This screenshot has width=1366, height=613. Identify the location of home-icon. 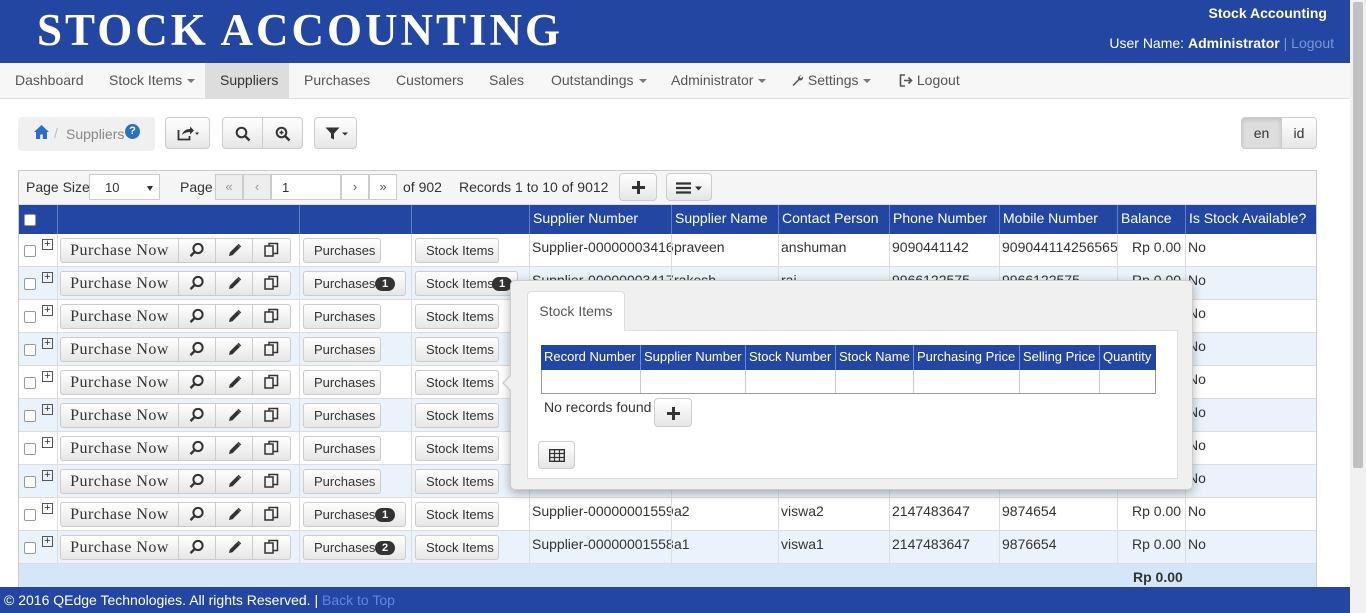
(41, 132).